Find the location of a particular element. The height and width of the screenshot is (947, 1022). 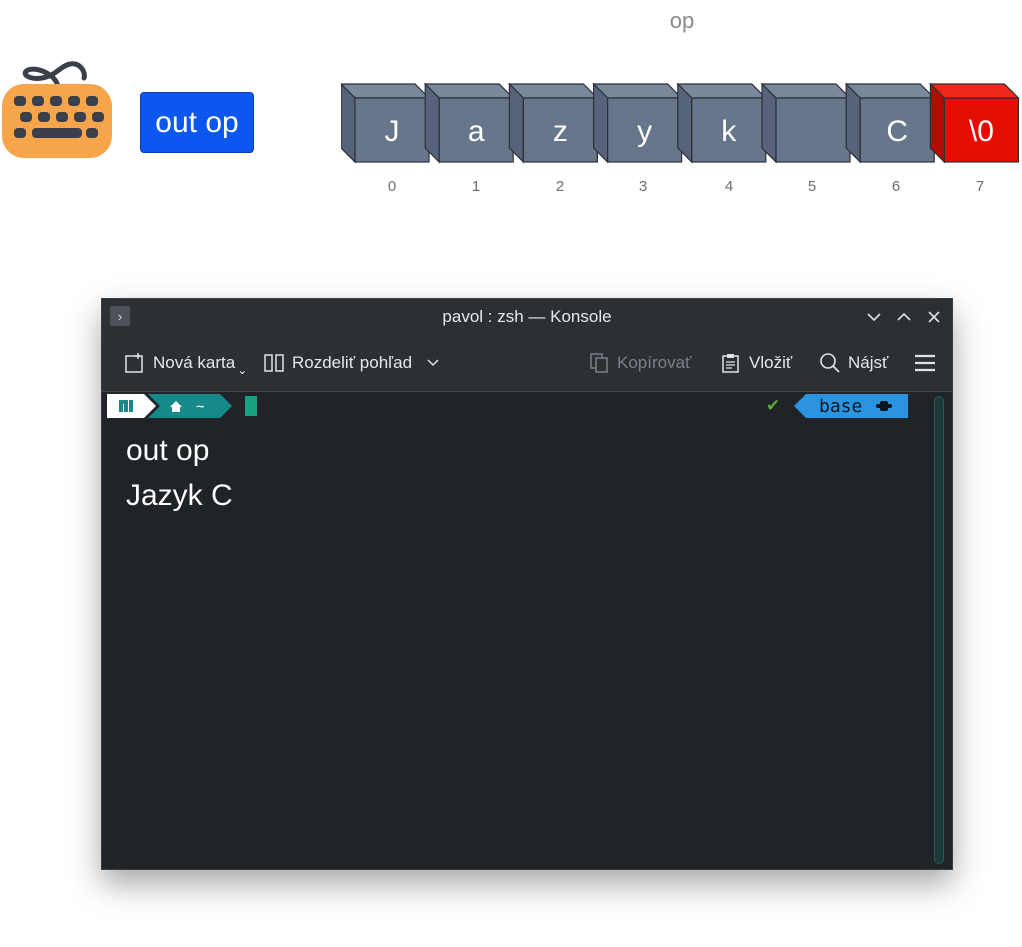

pointer-label: op is located at coordinates (682, 20).